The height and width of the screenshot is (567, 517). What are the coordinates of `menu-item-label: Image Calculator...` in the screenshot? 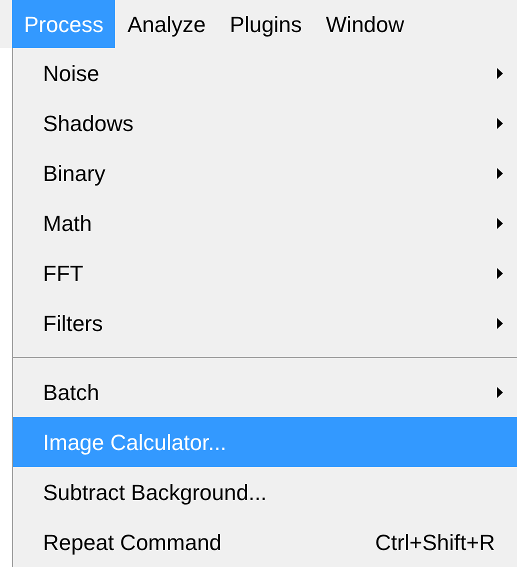 It's located at (135, 442).